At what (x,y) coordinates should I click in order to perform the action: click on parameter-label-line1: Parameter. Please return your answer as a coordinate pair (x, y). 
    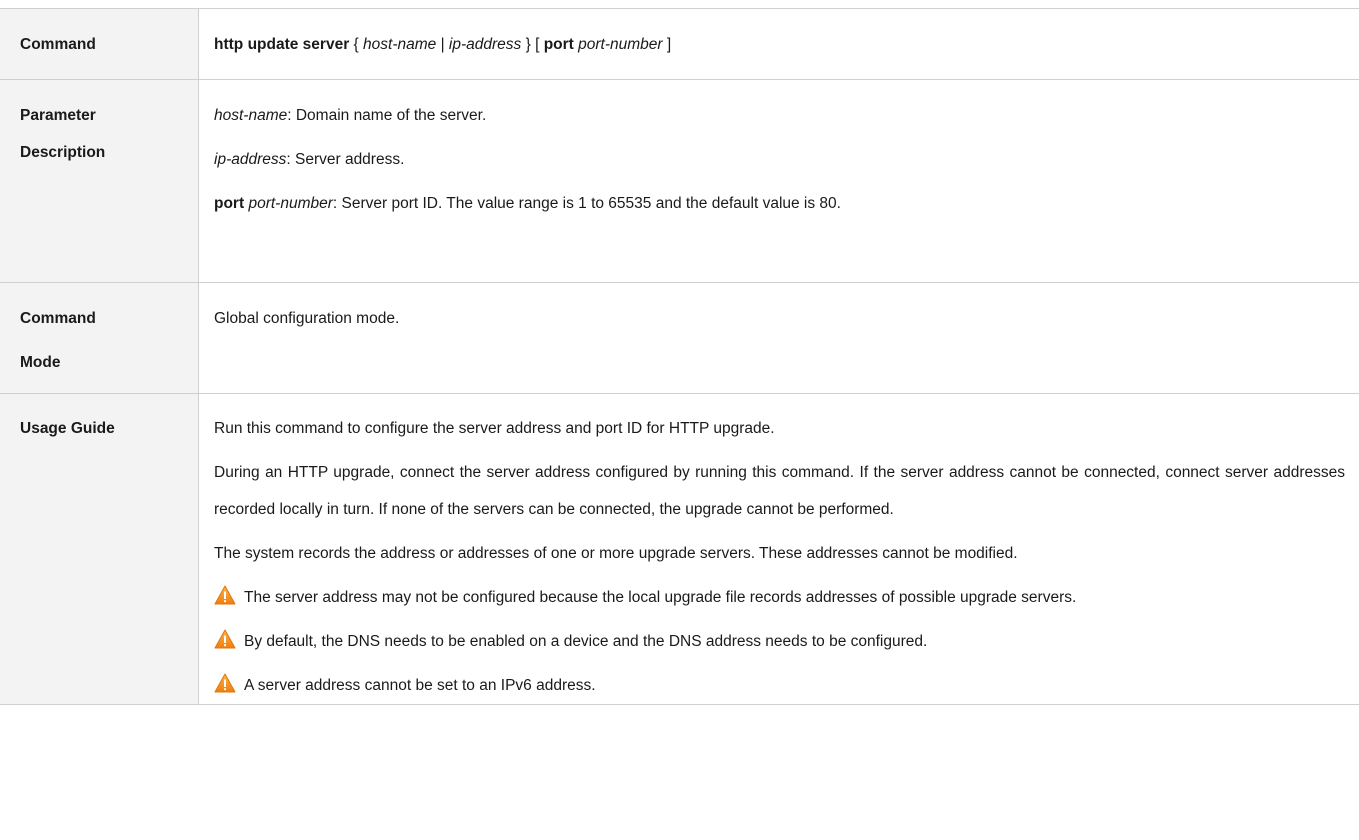
    Looking at the image, I should click on (58, 115).